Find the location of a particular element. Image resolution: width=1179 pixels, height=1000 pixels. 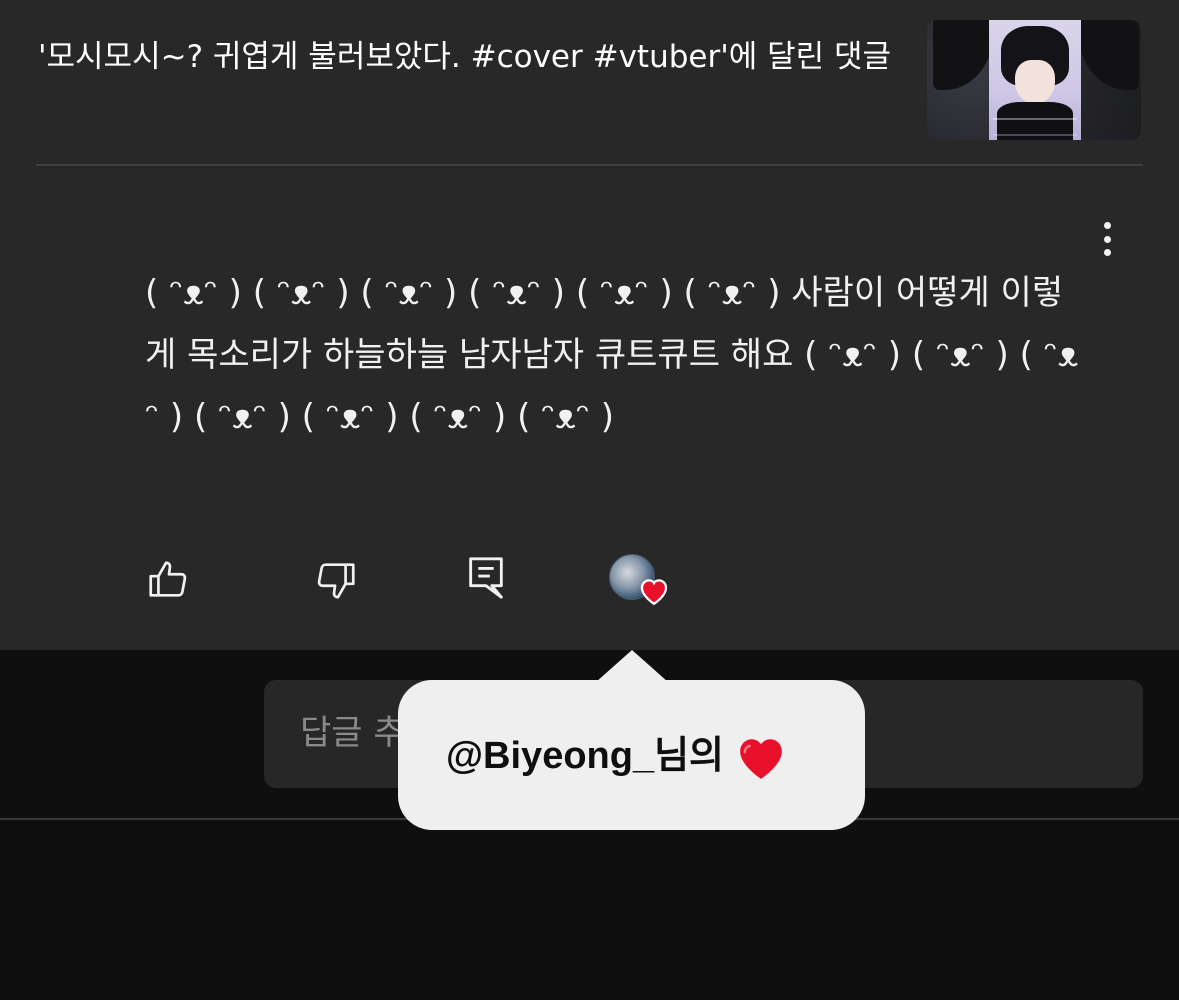

tooltip-label: @Biyeong_님의 is located at coordinates (616, 756).